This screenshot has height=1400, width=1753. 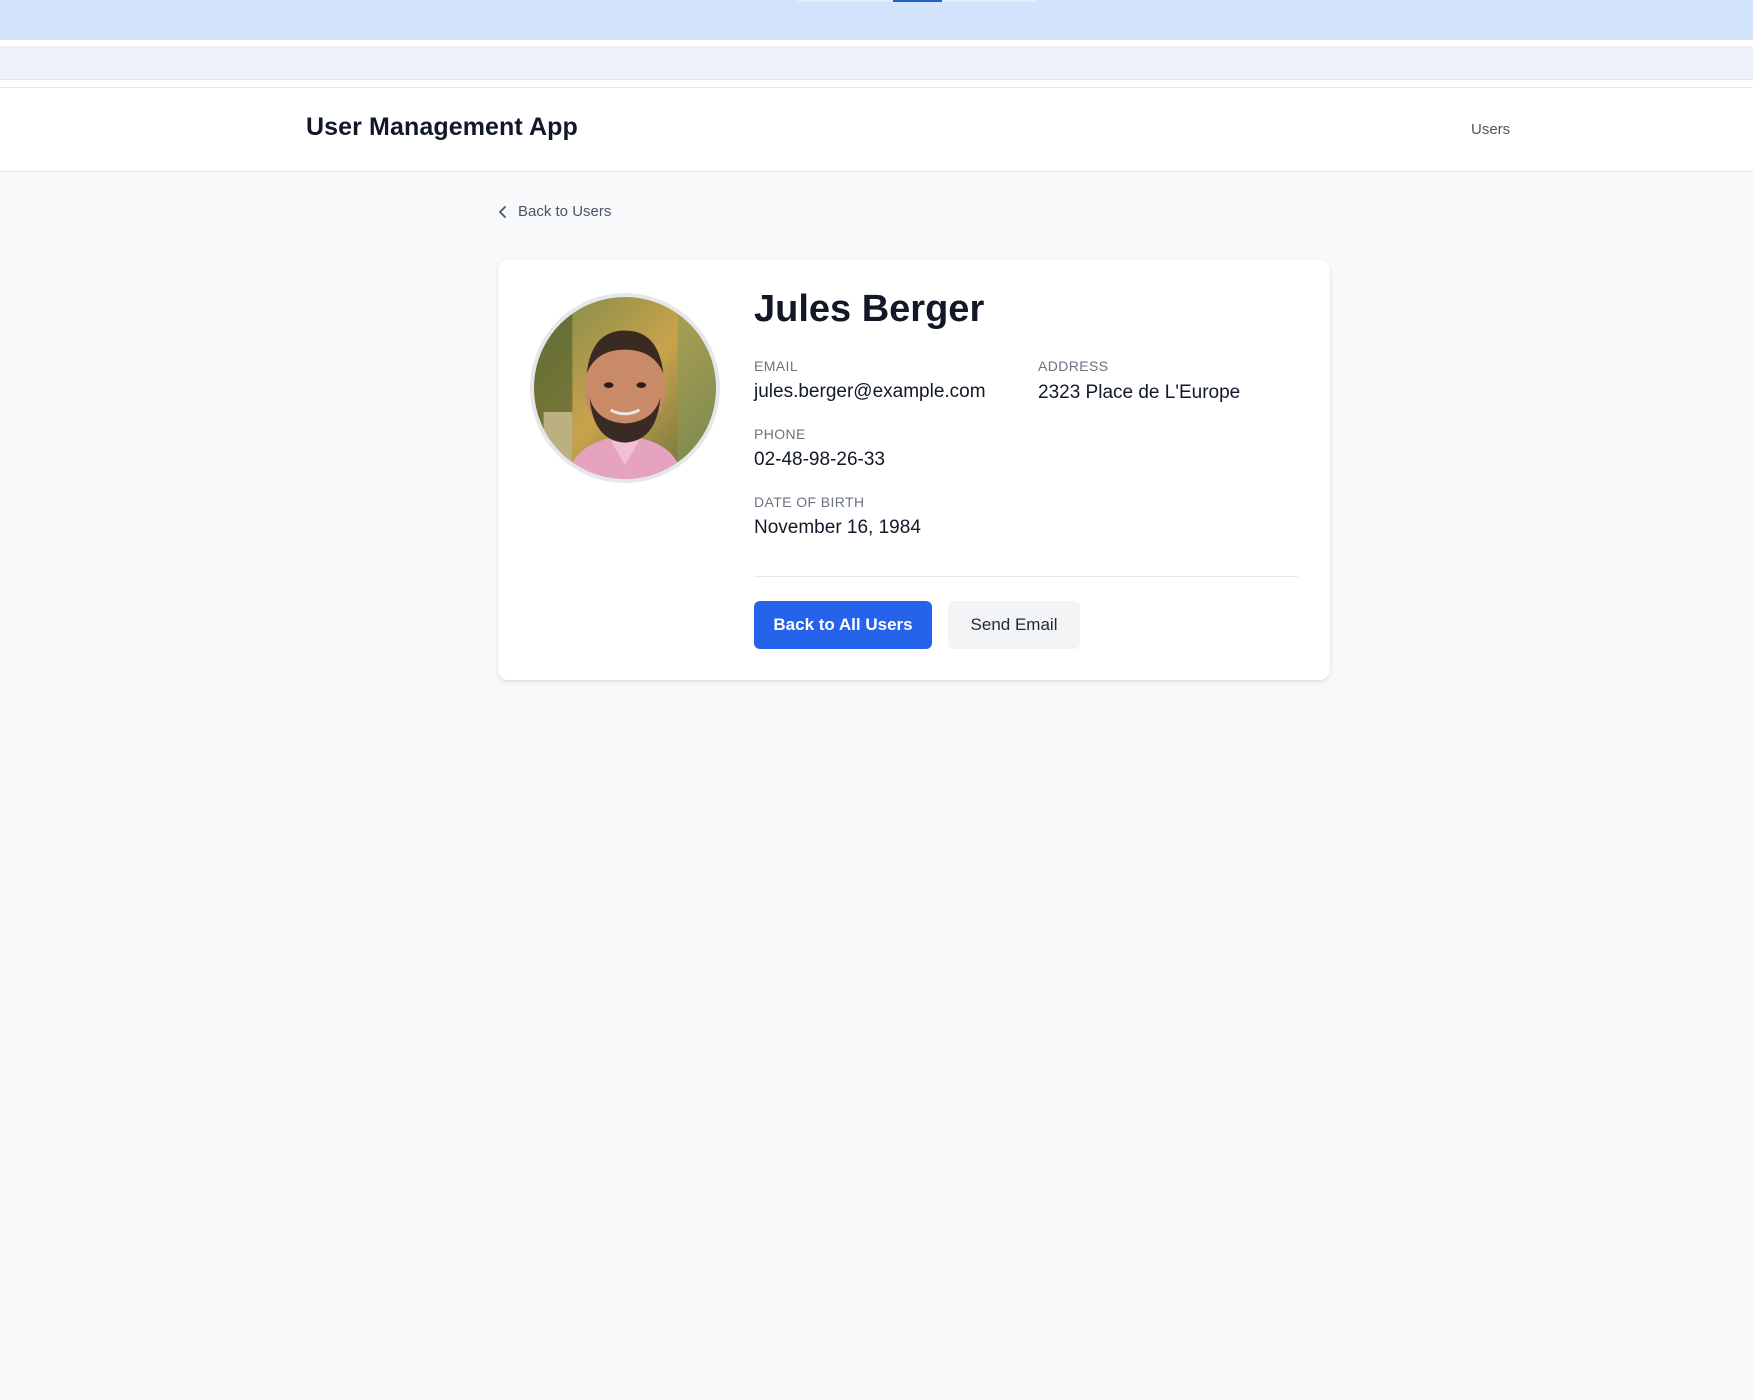 I want to click on back-to-users-label: Back to Users, so click(x=565, y=211).